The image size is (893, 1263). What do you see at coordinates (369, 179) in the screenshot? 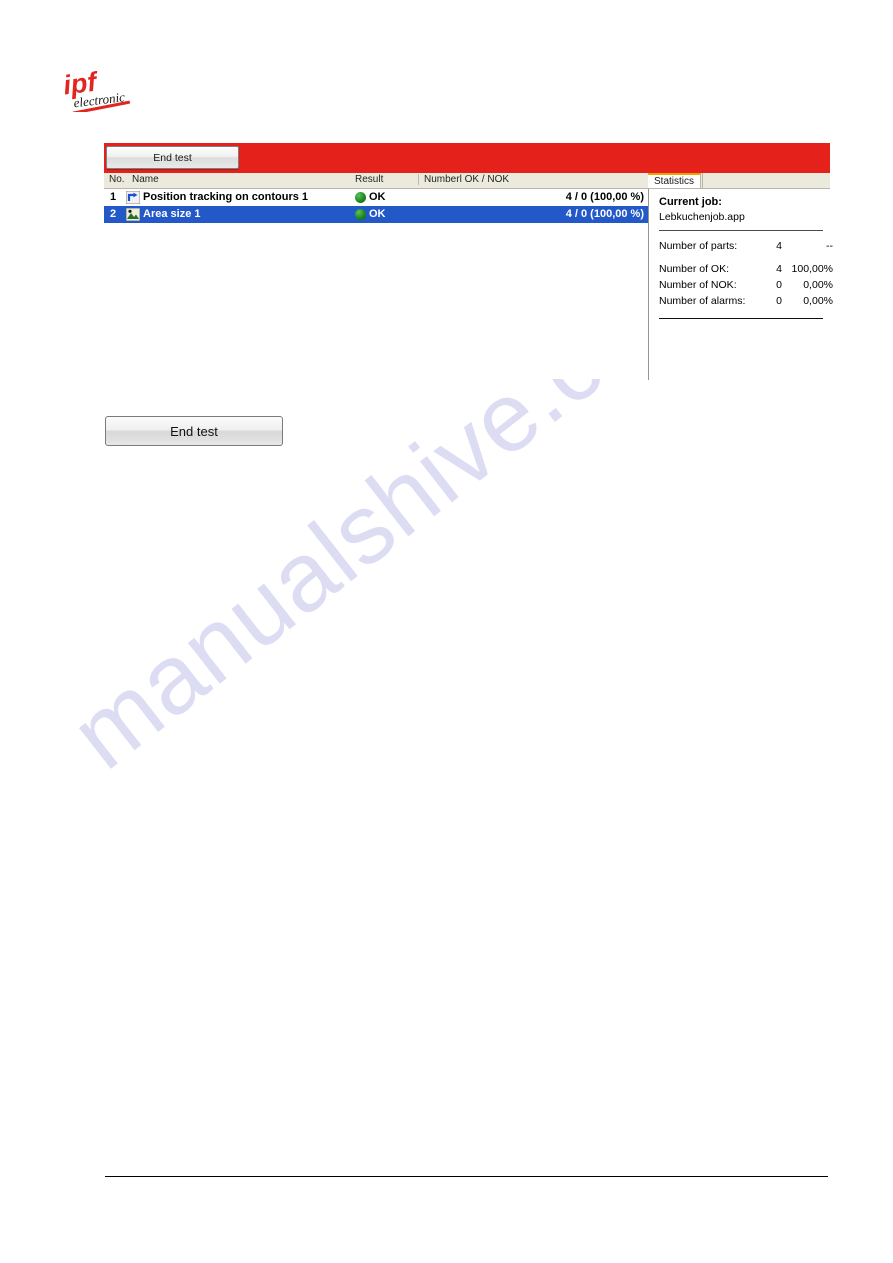
I see `column-header-result: Result` at bounding box center [369, 179].